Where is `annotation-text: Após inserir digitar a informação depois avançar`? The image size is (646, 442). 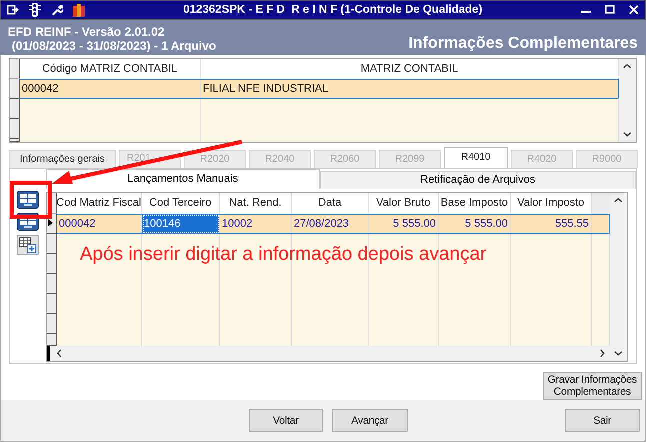
annotation-text: Após inserir digitar a informação depois avançar is located at coordinates (283, 255).